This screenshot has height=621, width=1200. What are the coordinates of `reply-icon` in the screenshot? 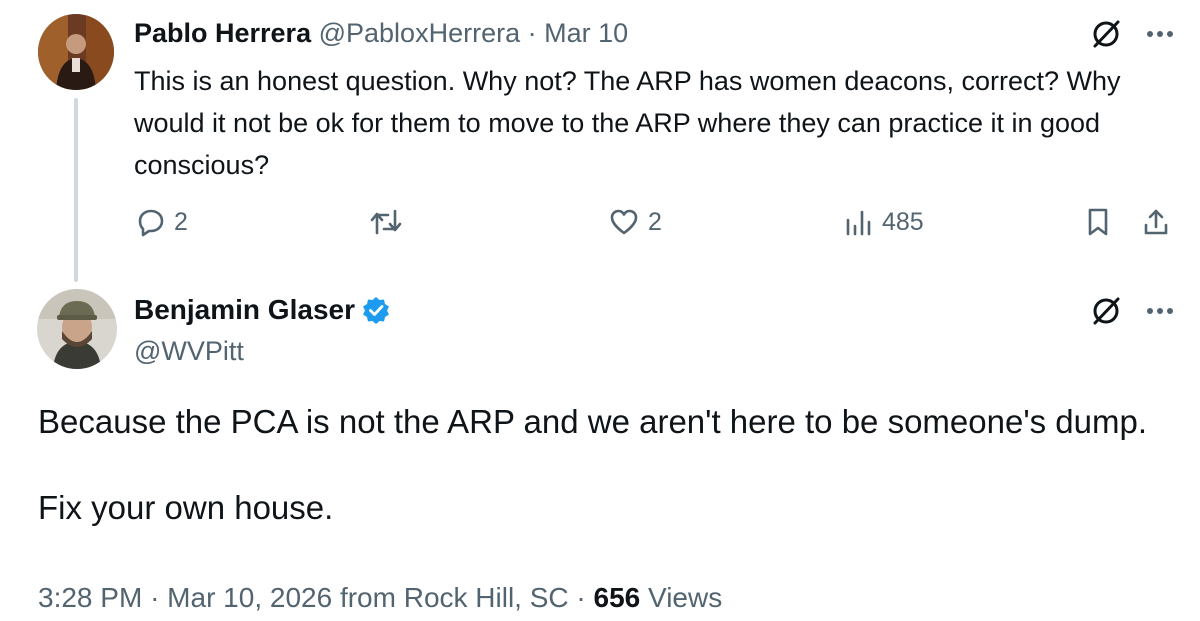 It's located at (151, 223).